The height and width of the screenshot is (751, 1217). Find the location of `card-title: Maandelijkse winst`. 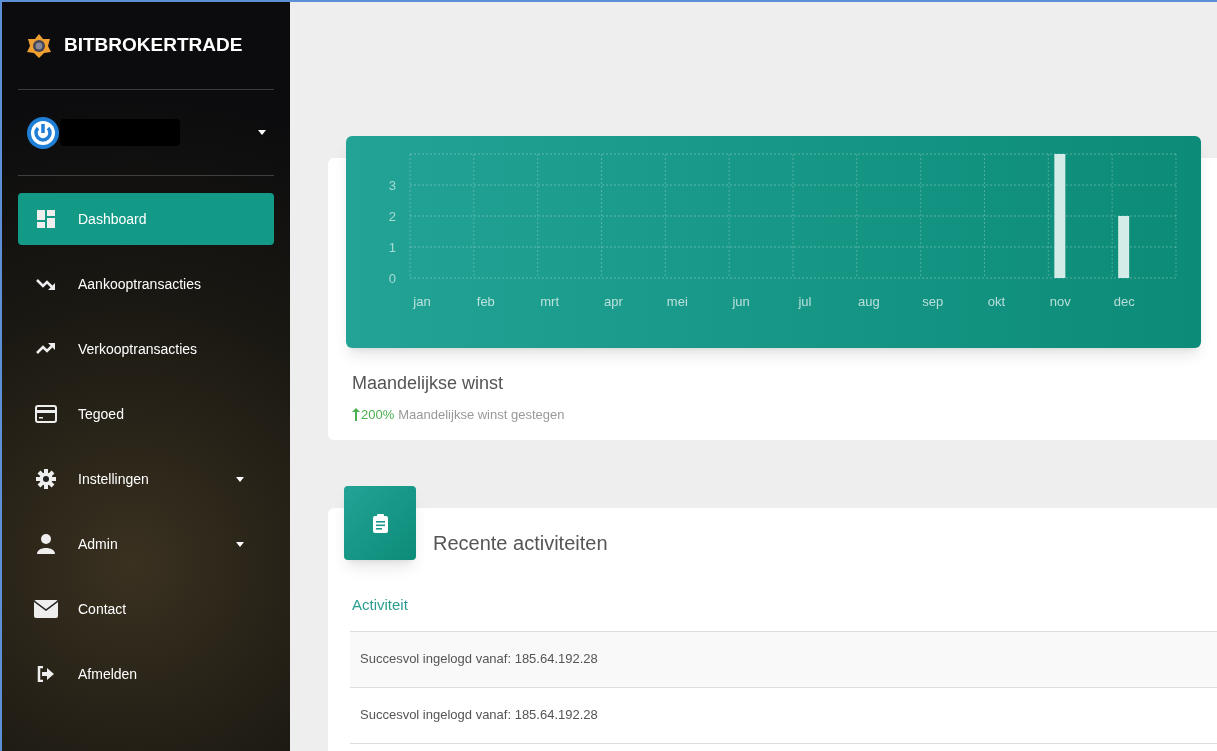

card-title: Maandelijkse winst is located at coordinates (428, 383).